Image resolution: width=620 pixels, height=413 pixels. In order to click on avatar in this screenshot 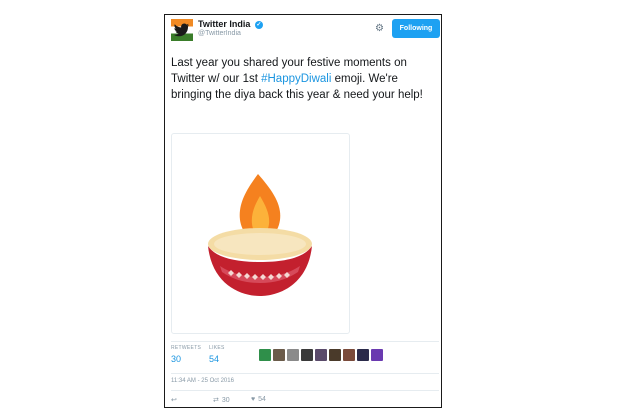, I will do `click(182, 30)`.